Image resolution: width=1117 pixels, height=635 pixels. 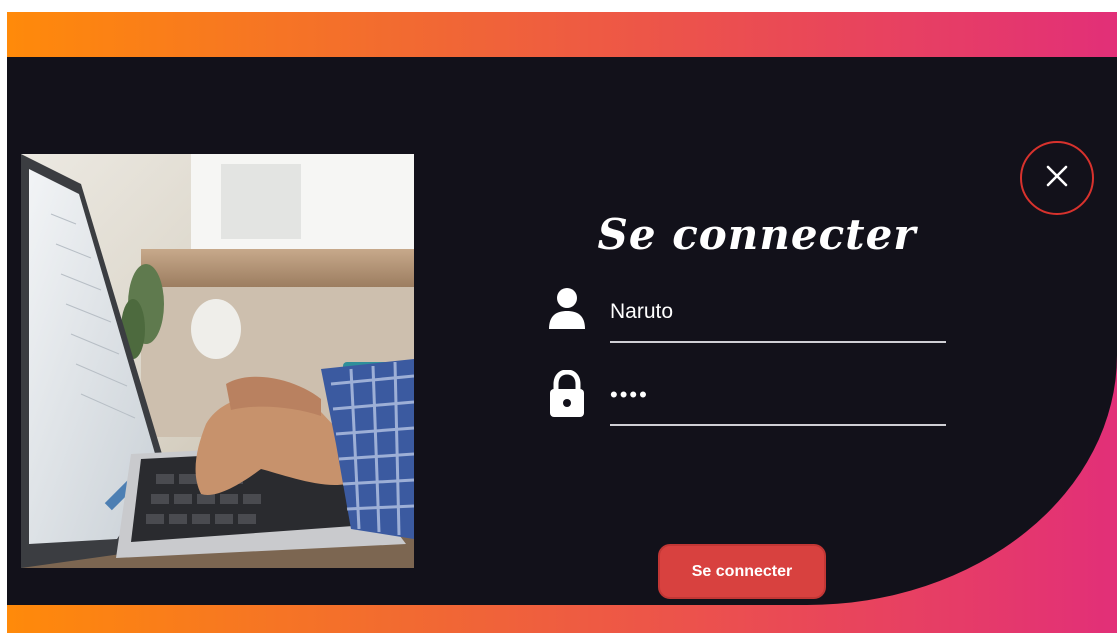 I want to click on page-title: Se connecter, so click(x=757, y=234).